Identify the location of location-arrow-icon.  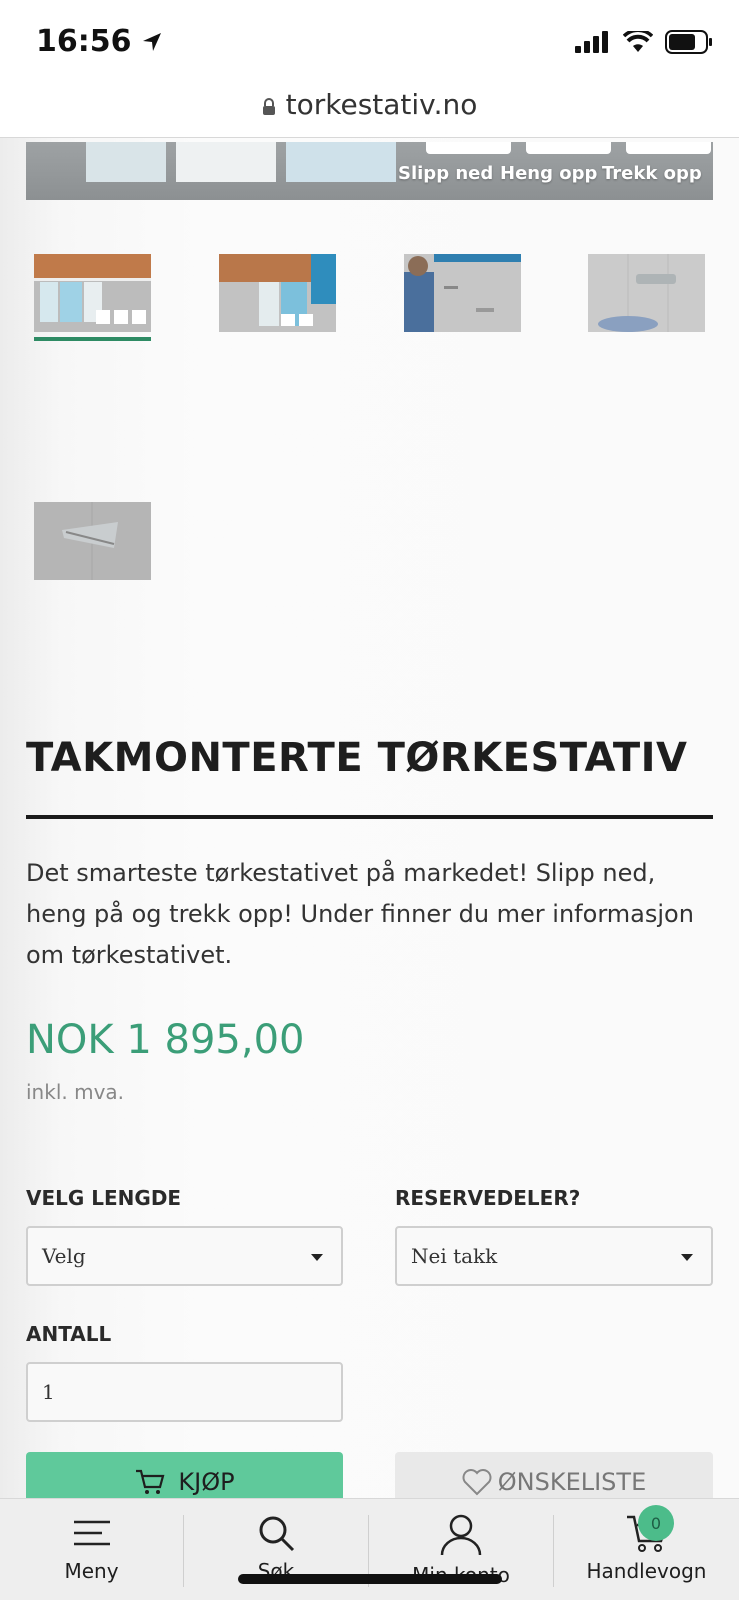
(151, 41).